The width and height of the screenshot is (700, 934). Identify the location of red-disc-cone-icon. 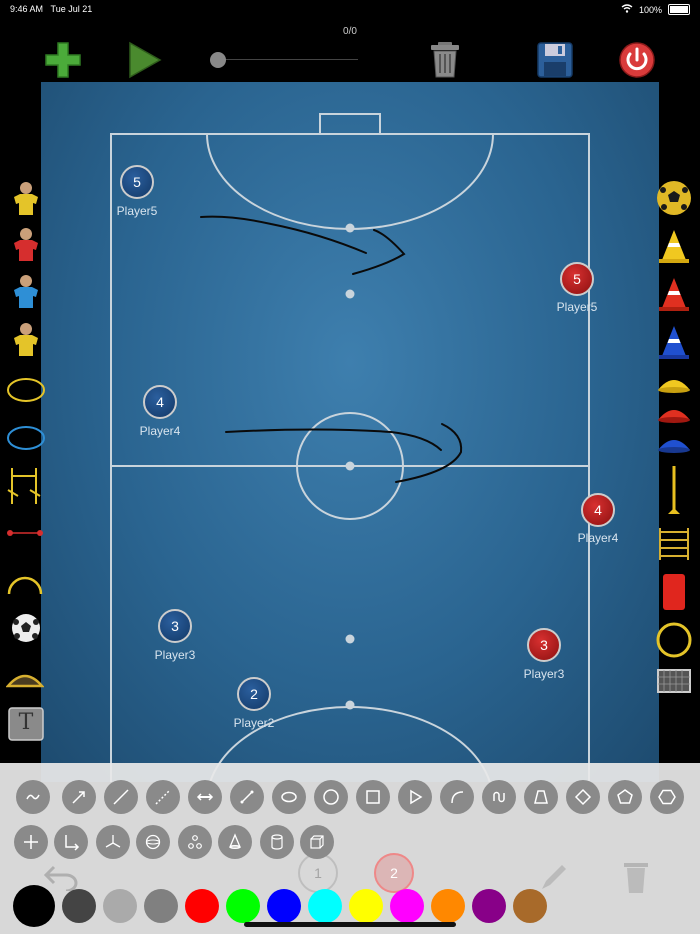
(674, 416).